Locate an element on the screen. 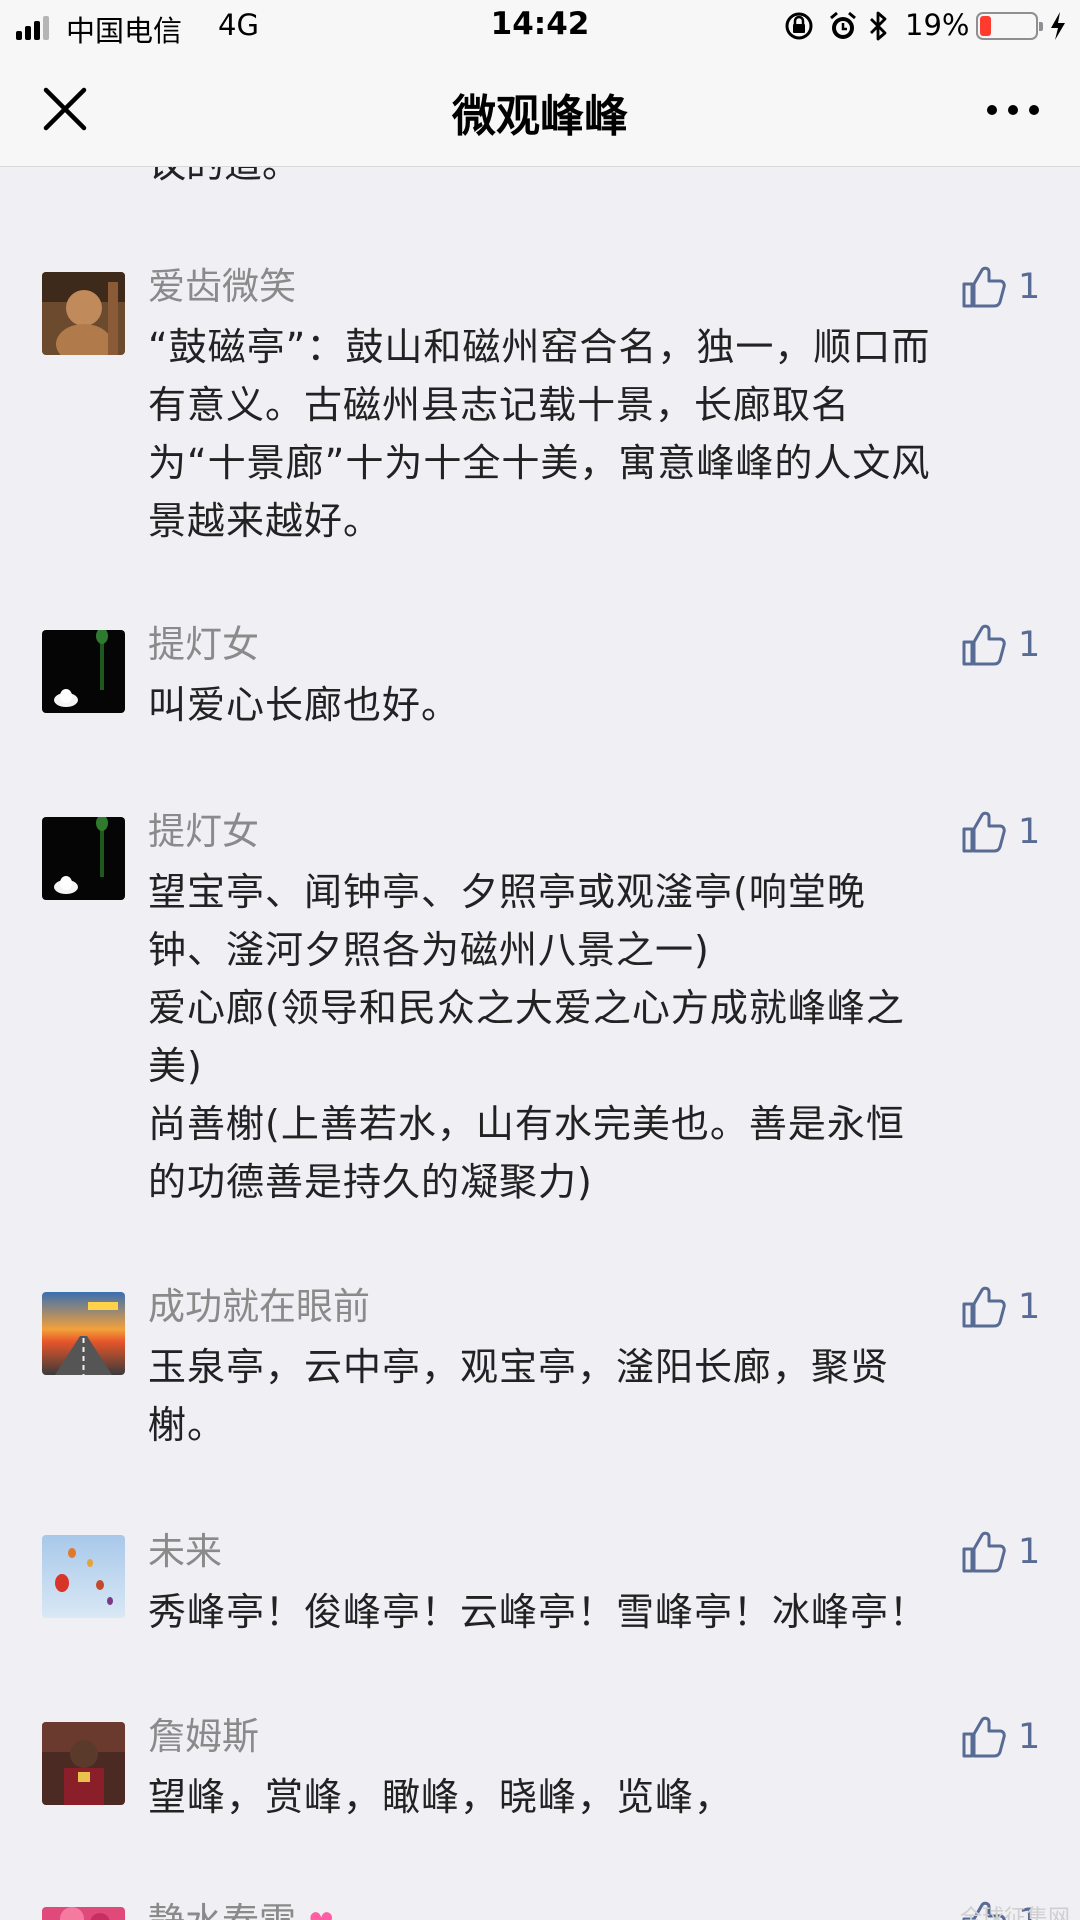  charging-icon is located at coordinates (1058, 26).